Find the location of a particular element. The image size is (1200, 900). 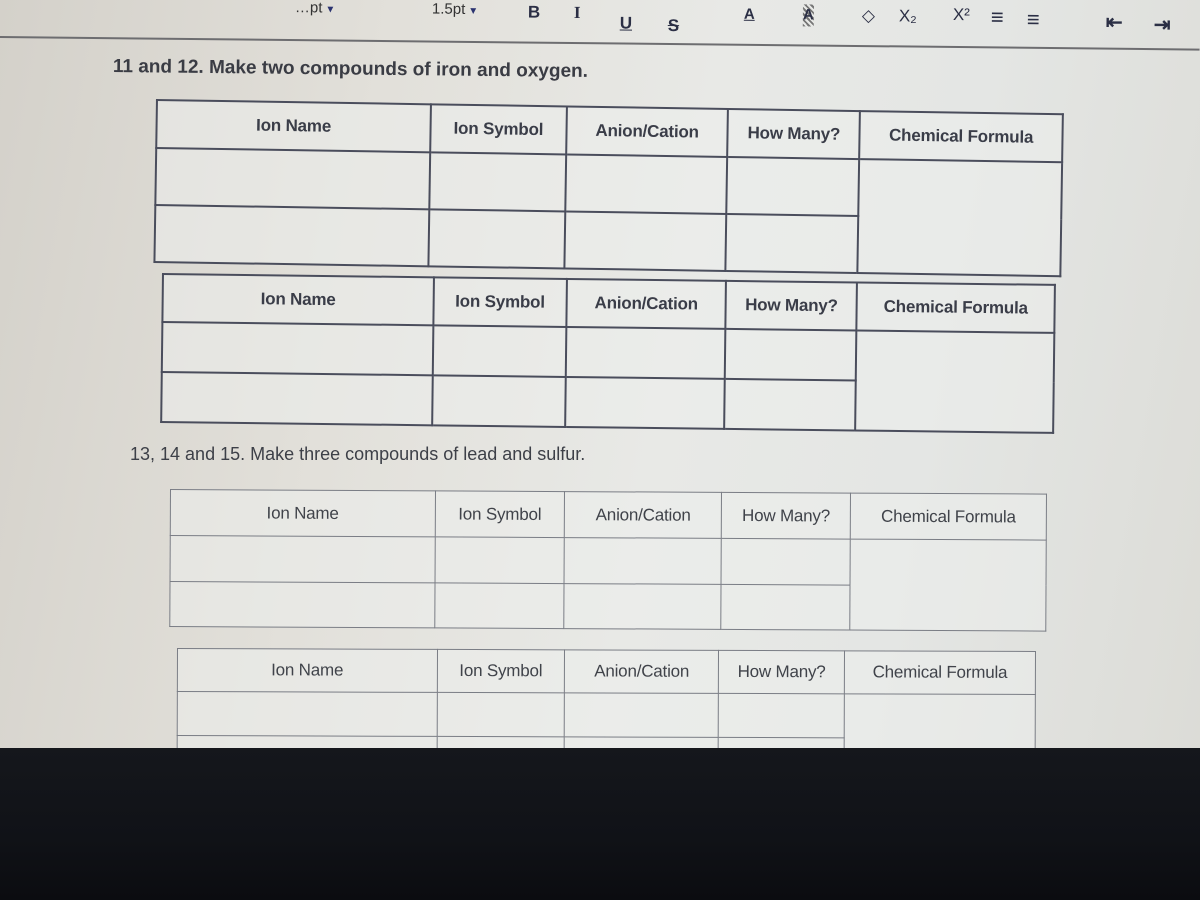

outdent-icon: ⇤ is located at coordinates (1114, 22).